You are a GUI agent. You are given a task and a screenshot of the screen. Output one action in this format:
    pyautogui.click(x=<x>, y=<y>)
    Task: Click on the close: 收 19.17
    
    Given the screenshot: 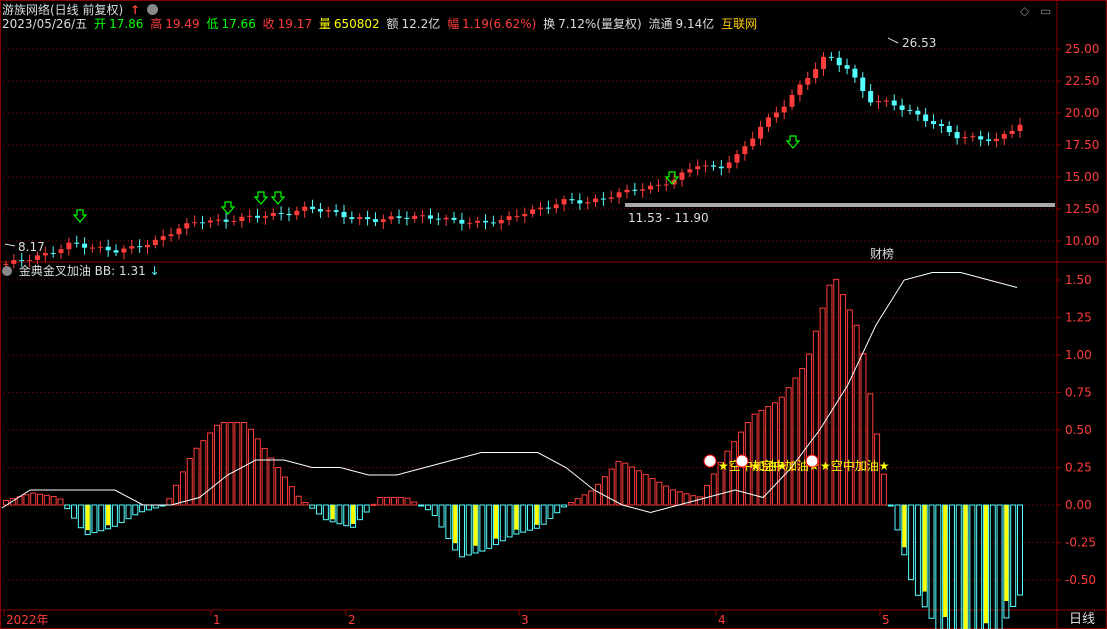 What is the action you would take?
    pyautogui.click(x=287, y=24)
    